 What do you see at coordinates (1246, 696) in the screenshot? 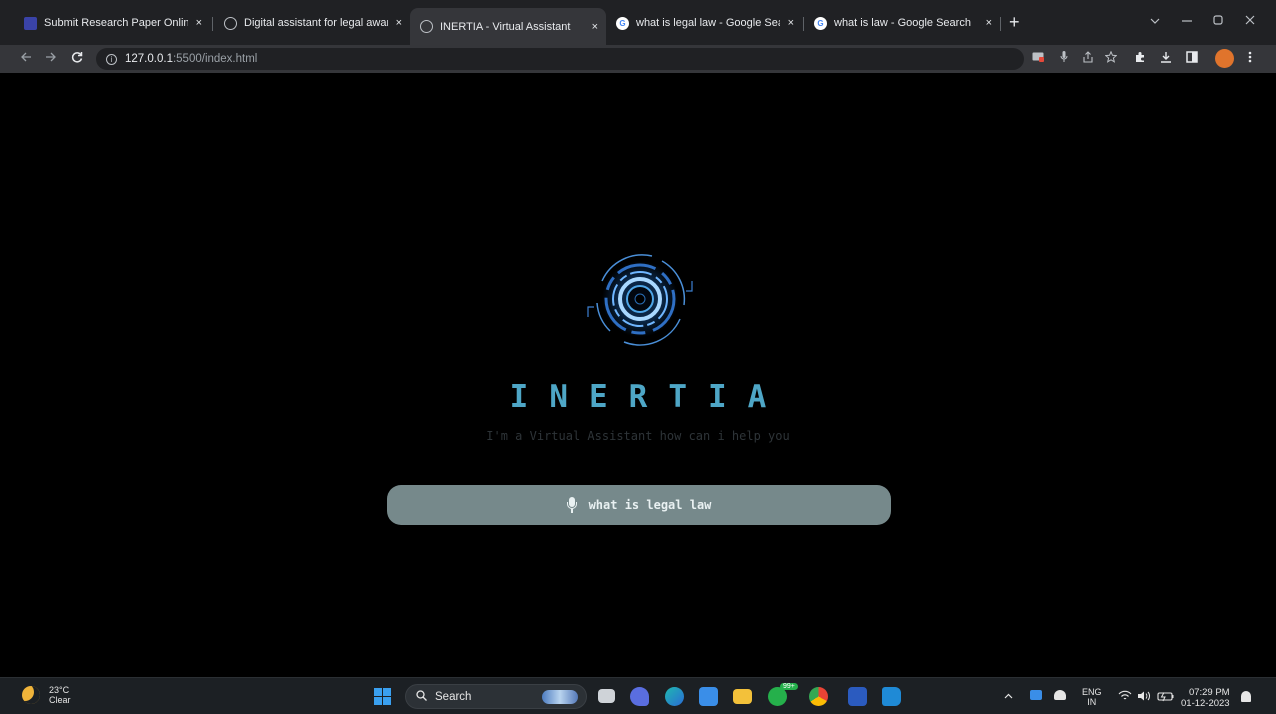
I see `notification-bell-icon` at bounding box center [1246, 696].